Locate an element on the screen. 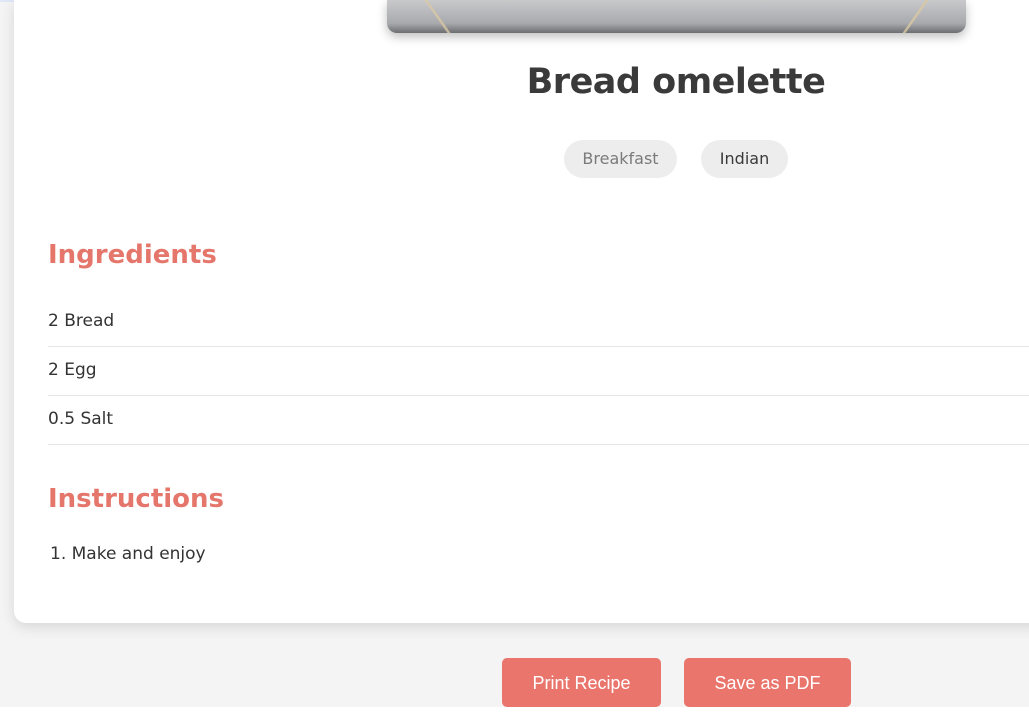 The width and height of the screenshot is (1029, 727). page-bottom-strip is located at coordinates (514, 717).